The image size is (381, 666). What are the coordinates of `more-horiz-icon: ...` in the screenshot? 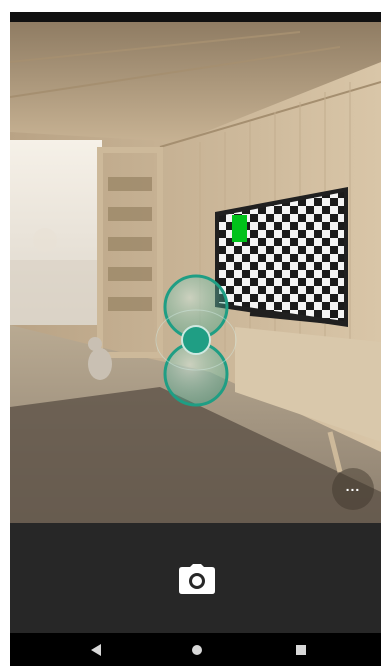 It's located at (353, 486).